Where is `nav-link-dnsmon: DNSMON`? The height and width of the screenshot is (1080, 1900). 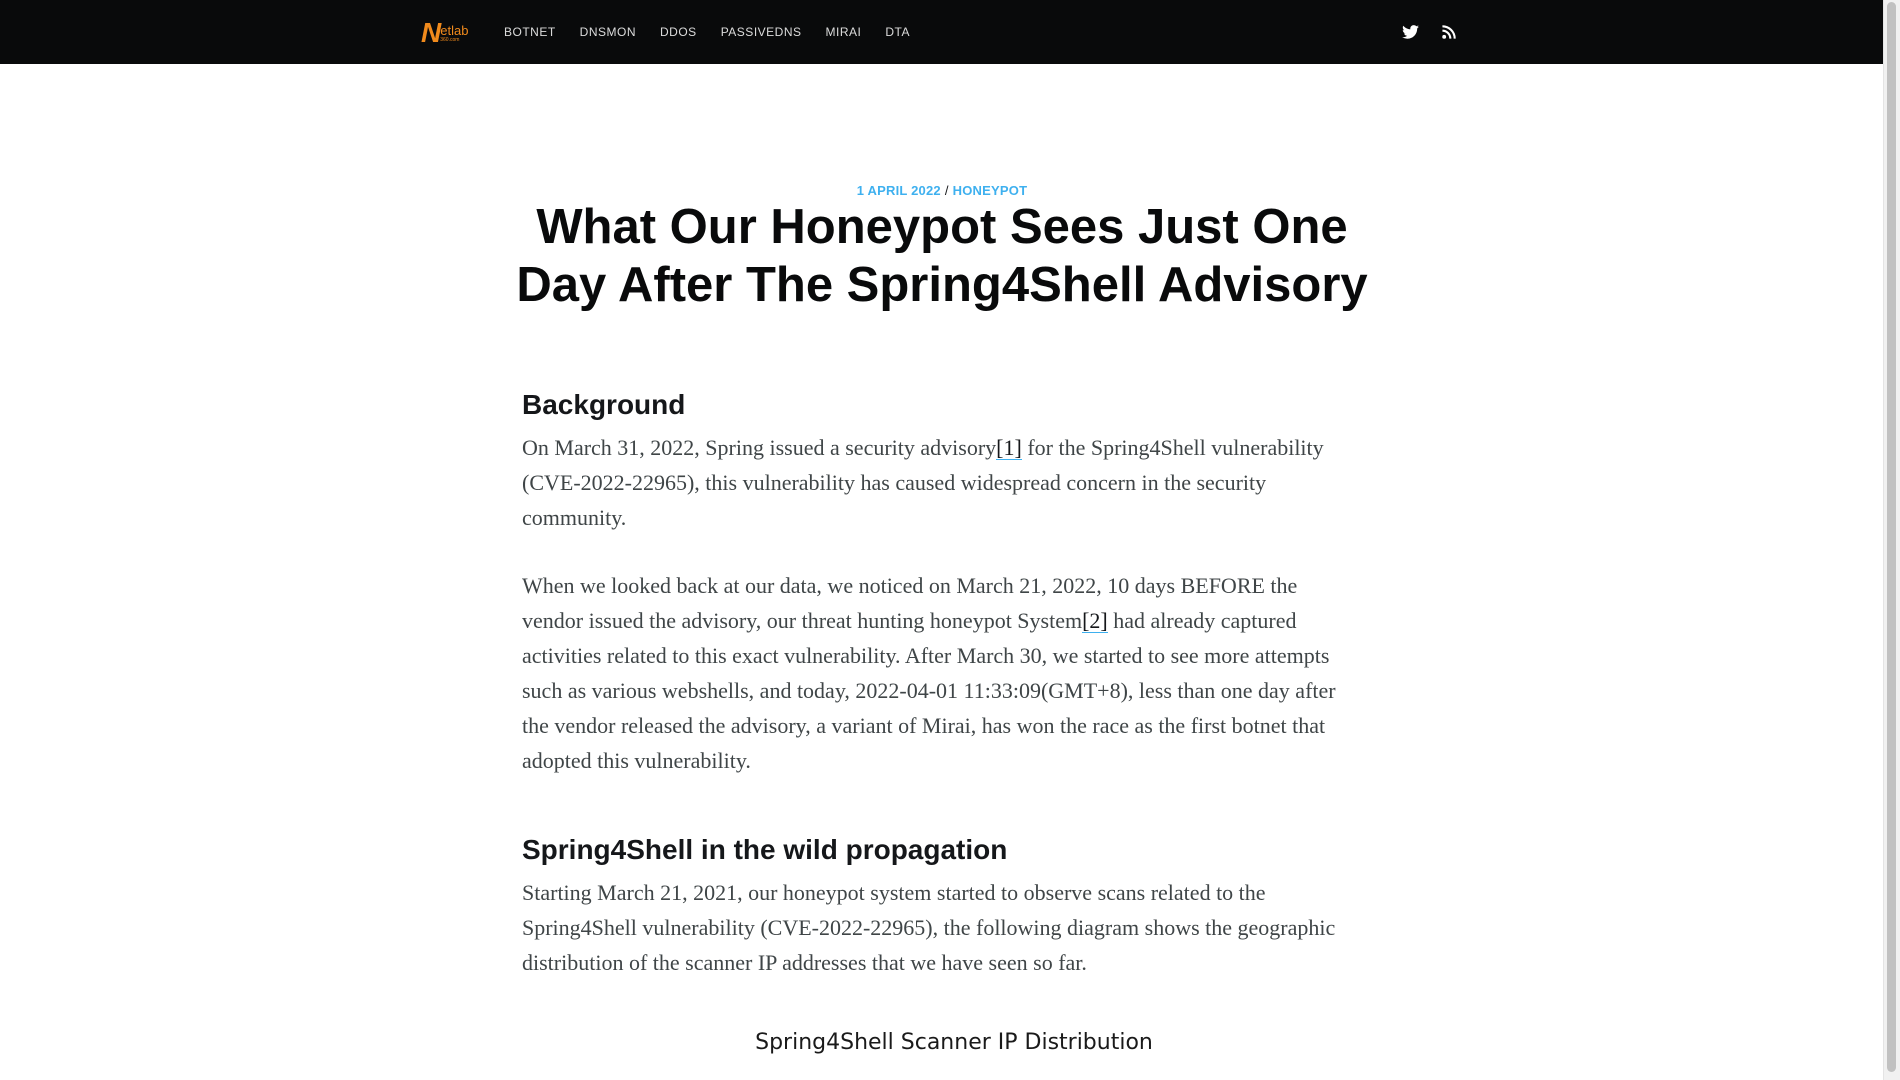 nav-link-dnsmon: DNSMON is located at coordinates (608, 32).